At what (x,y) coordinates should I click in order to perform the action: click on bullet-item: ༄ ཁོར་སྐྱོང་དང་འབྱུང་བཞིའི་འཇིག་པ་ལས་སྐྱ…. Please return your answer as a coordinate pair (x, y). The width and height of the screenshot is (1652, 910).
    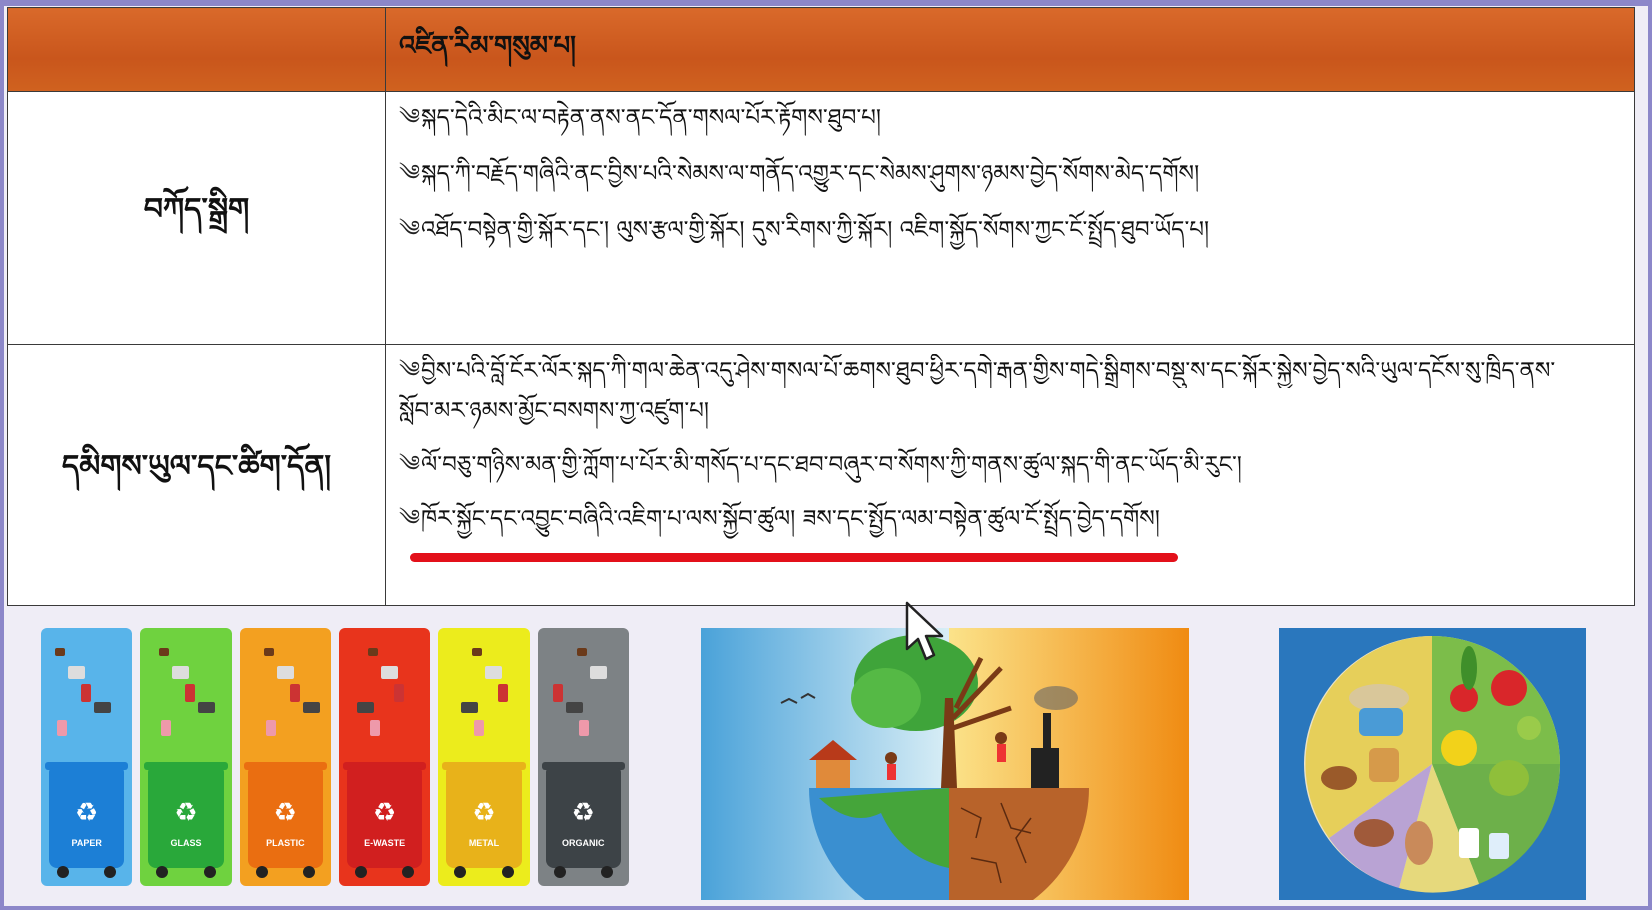
    Looking at the image, I should click on (1011, 519).